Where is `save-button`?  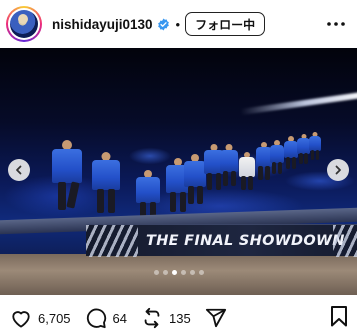
save-button is located at coordinates (339, 318).